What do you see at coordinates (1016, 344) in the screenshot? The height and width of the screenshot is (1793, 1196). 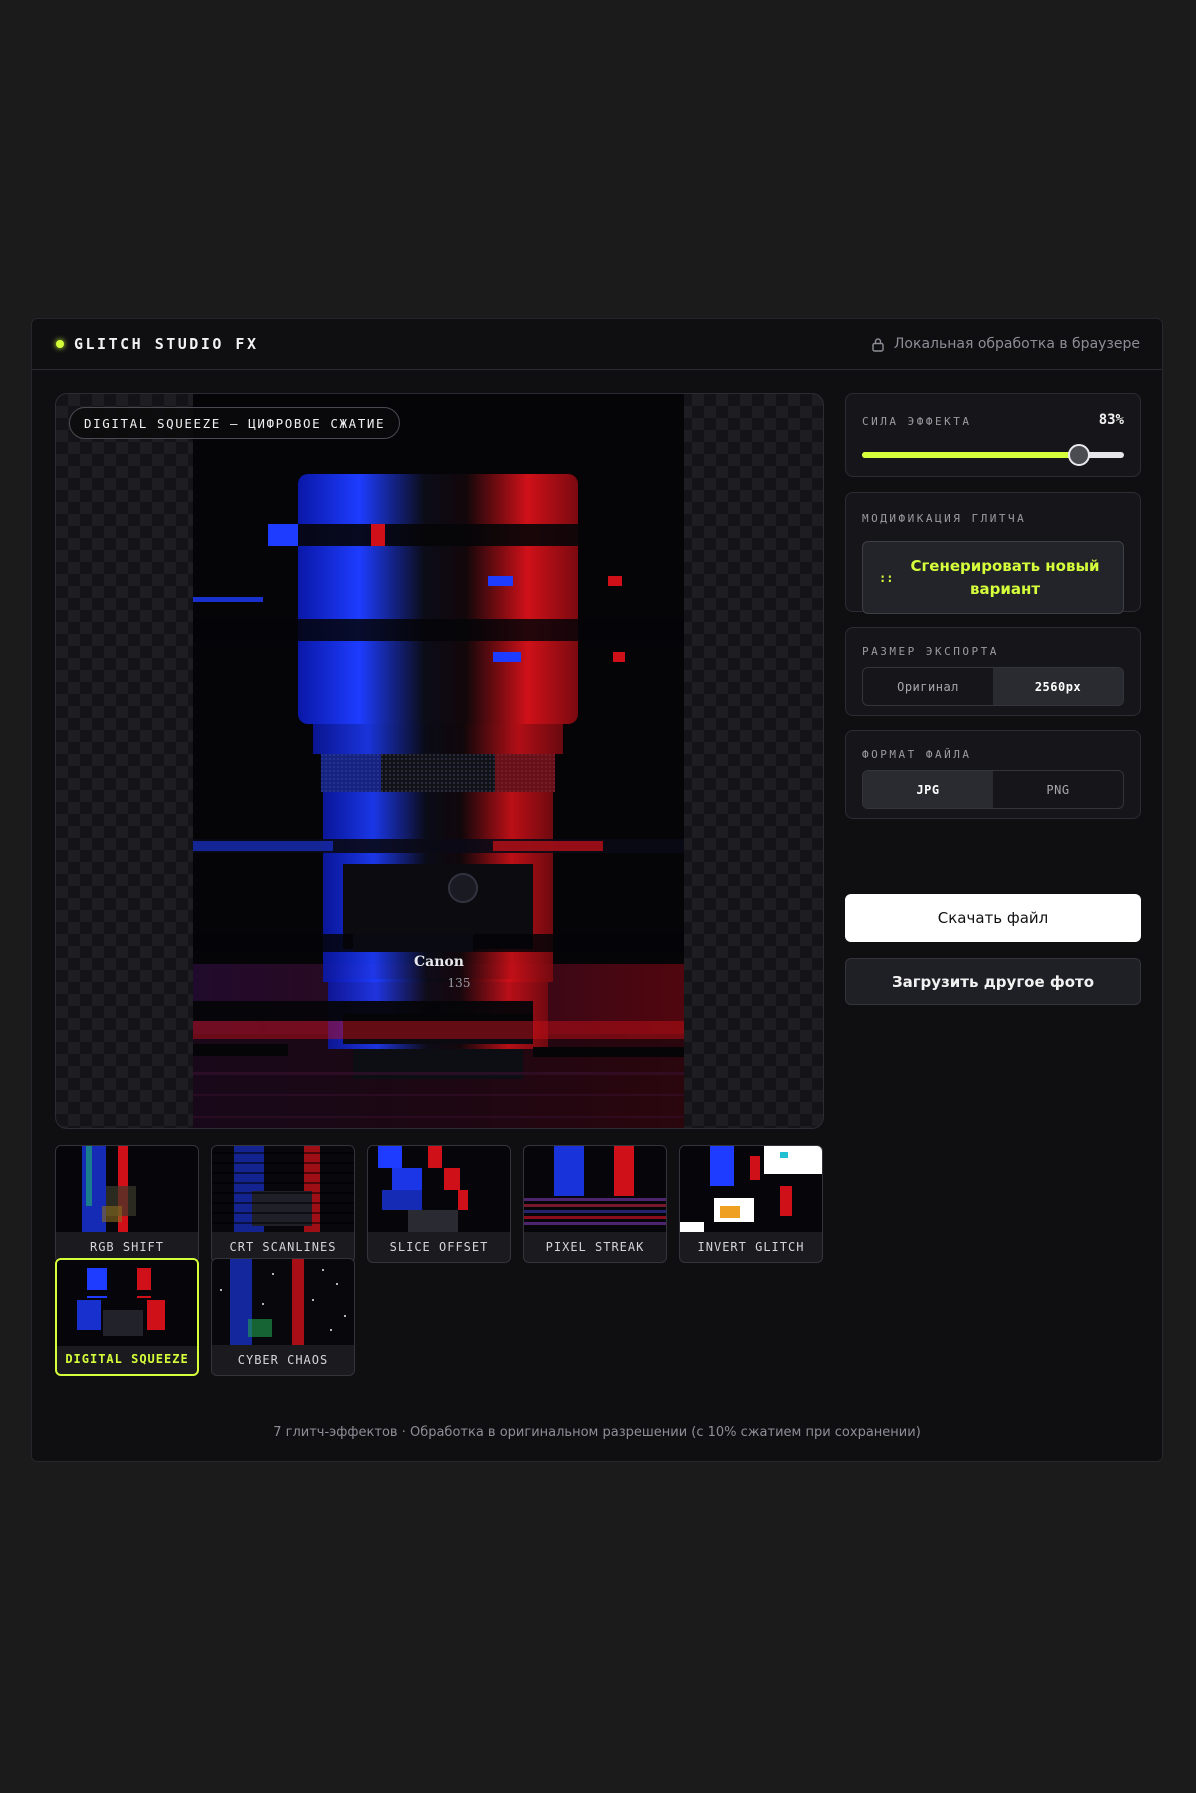 I see `local-processing-text: Локальная обработка в браузере` at bounding box center [1016, 344].